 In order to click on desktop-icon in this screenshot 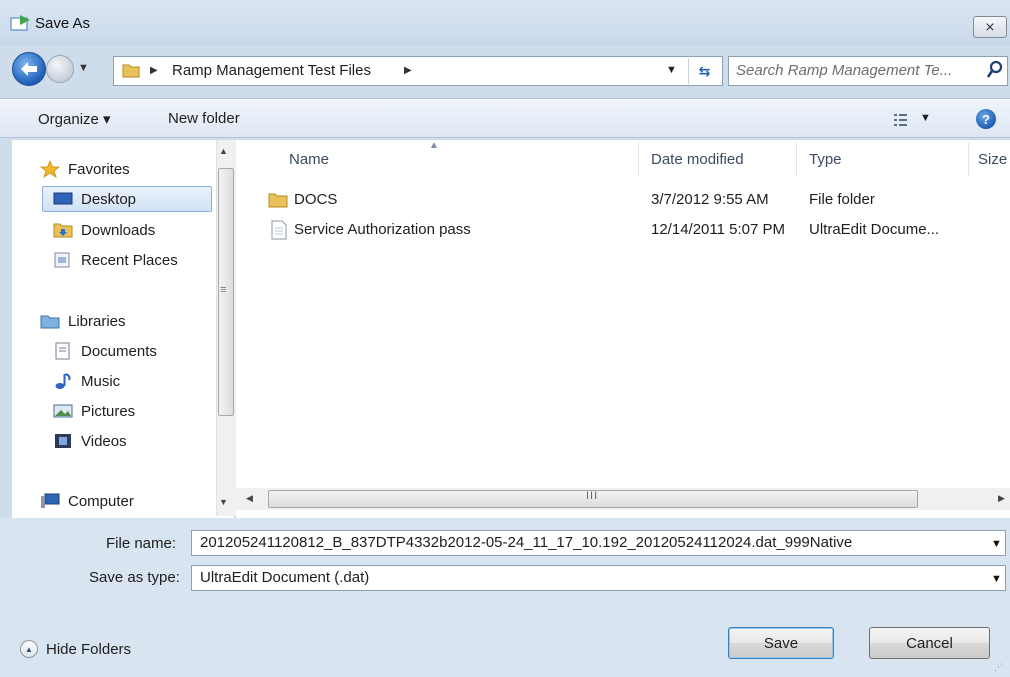, I will do `click(63, 198)`.